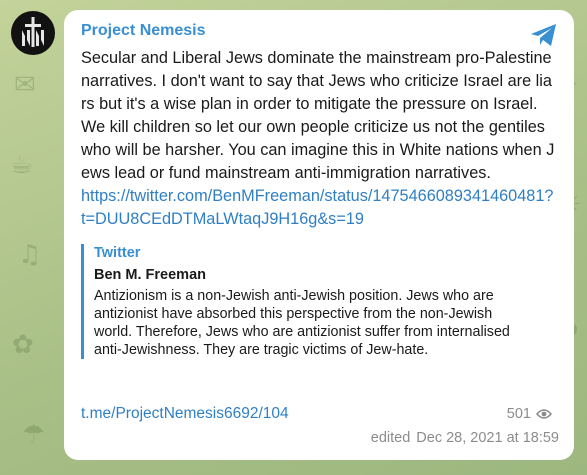  I want to click on nemesis-sword-logo, so click(33, 32).